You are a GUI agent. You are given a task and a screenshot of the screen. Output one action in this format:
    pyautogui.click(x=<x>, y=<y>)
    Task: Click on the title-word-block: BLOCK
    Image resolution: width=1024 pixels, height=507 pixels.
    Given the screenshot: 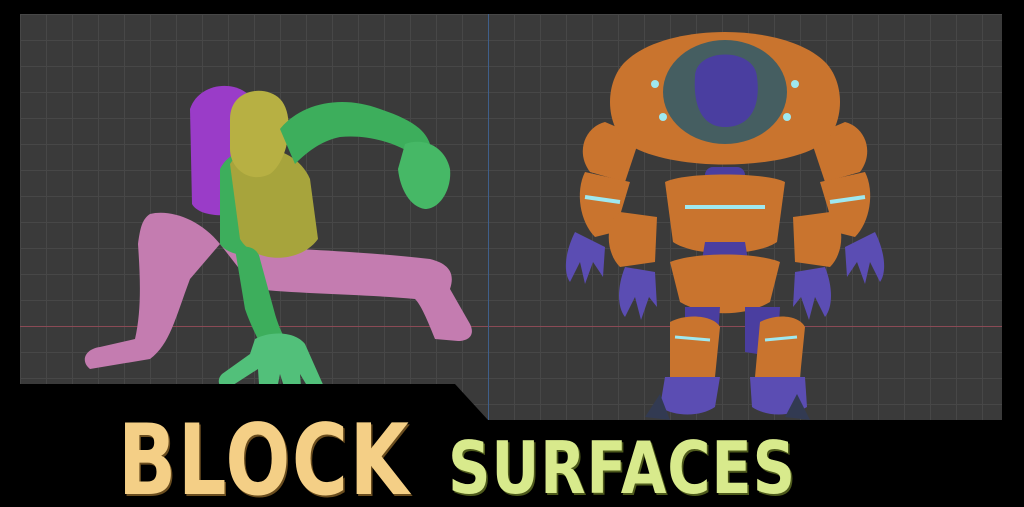 What is the action you would take?
    pyautogui.click(x=264, y=455)
    